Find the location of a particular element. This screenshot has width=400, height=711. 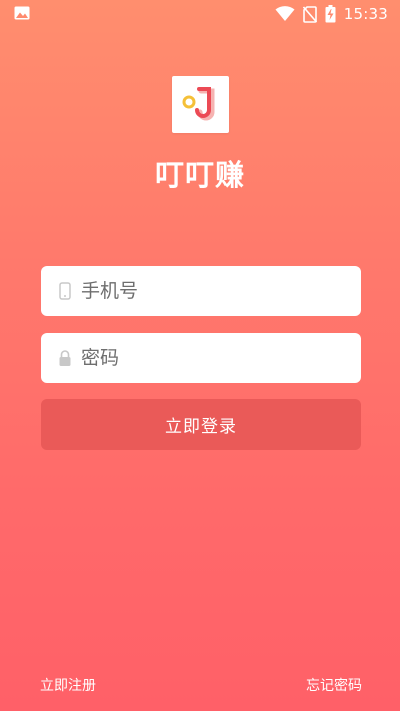

app-logo-icon is located at coordinates (198, 104).